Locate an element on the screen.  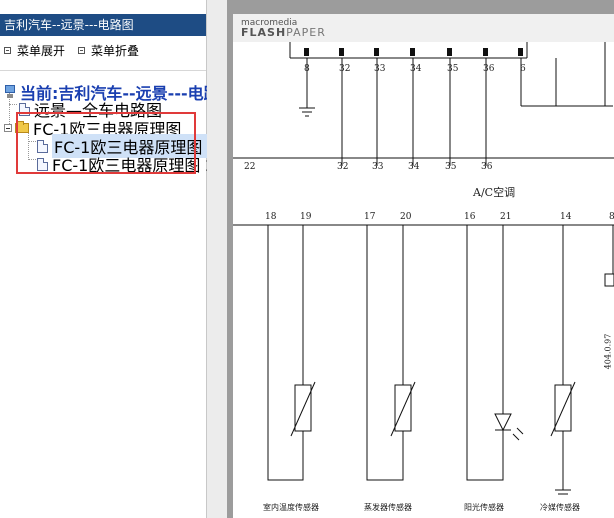
expand-menu-button: 菜单展开 is located at coordinates (34, 50).